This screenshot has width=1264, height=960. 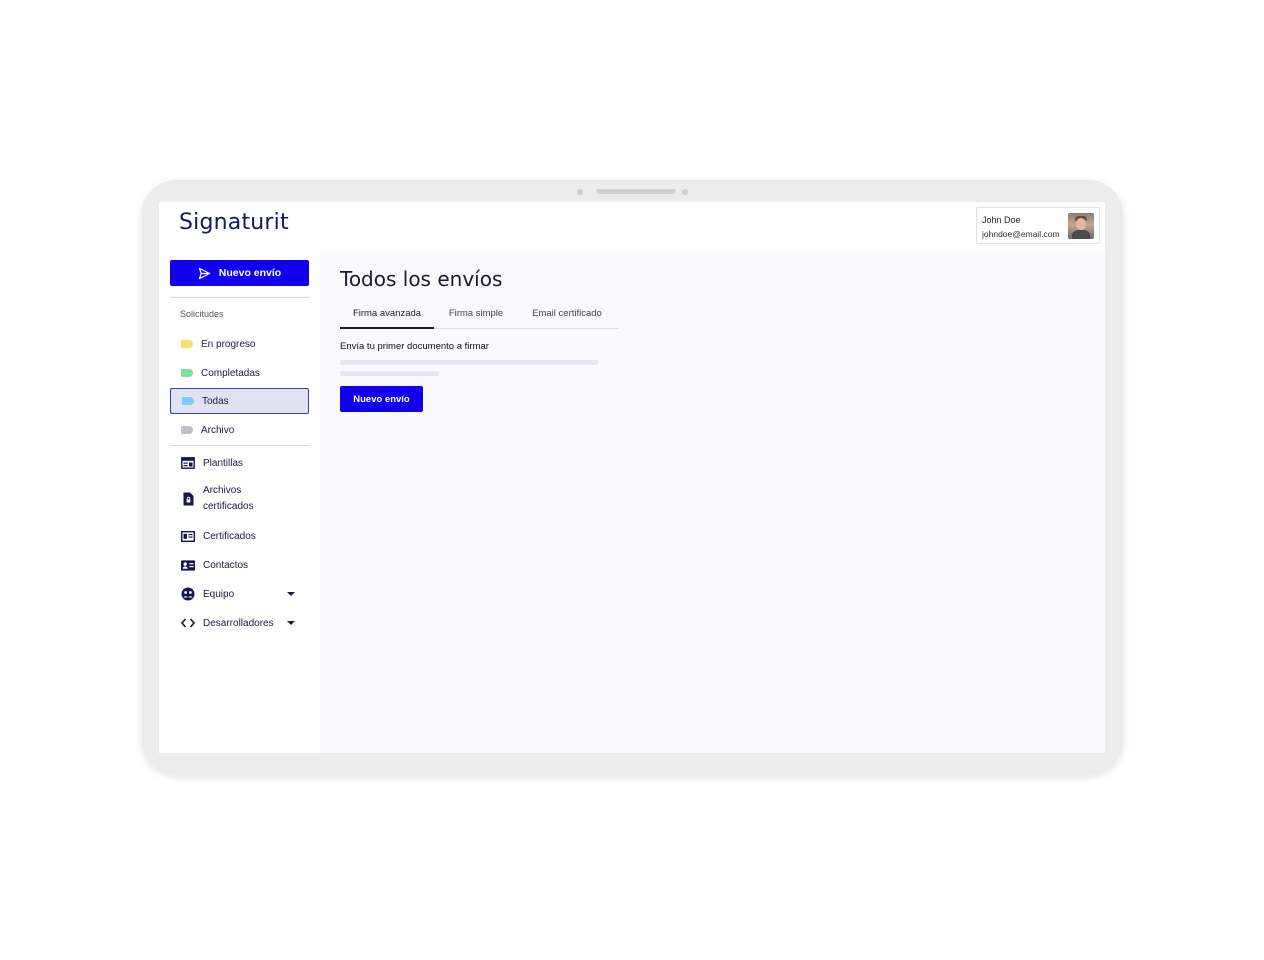 What do you see at coordinates (567, 313) in the screenshot?
I see `tab-label: Email certificado` at bounding box center [567, 313].